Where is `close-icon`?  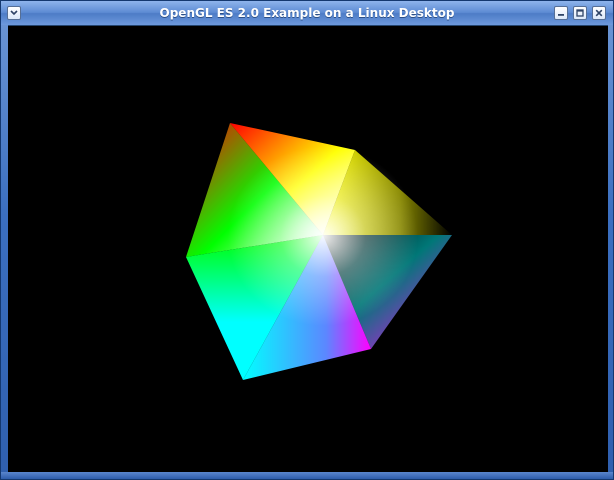
close-icon is located at coordinates (599, 13).